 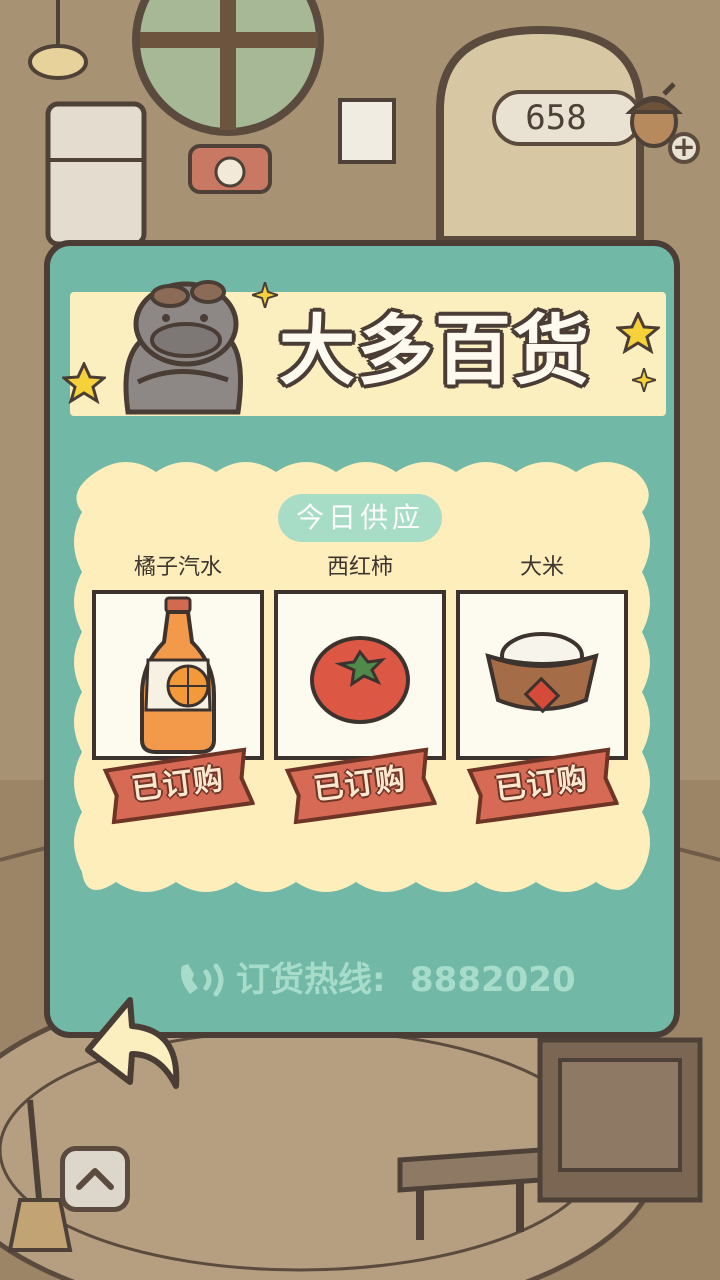 I want to click on item-card-rice, so click(x=542, y=675).